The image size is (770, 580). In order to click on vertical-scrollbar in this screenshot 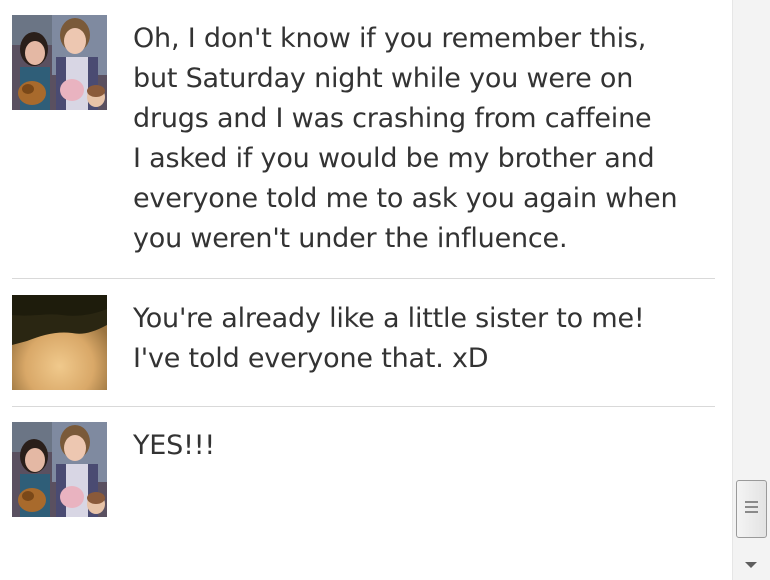, I will do `click(751, 290)`.